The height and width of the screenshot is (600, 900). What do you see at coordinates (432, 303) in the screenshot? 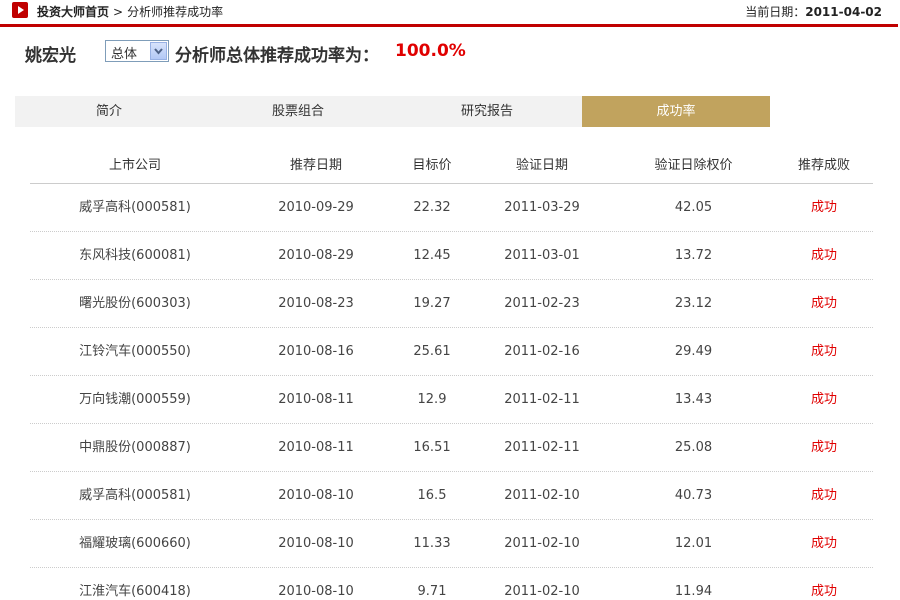
I see `target-price-cell: 19.27` at bounding box center [432, 303].